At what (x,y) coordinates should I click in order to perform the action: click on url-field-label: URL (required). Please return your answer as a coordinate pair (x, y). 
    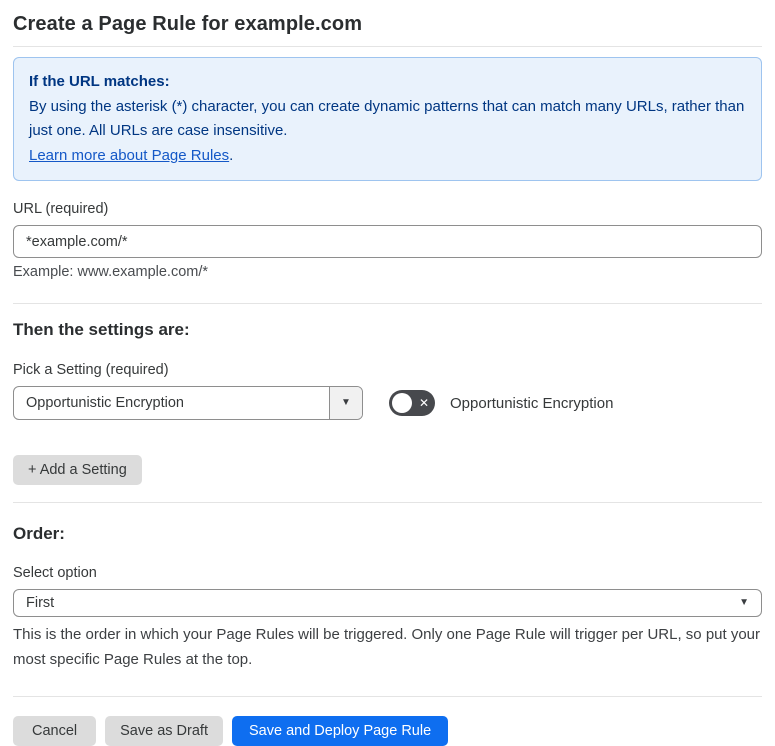
    Looking at the image, I should click on (61, 209).